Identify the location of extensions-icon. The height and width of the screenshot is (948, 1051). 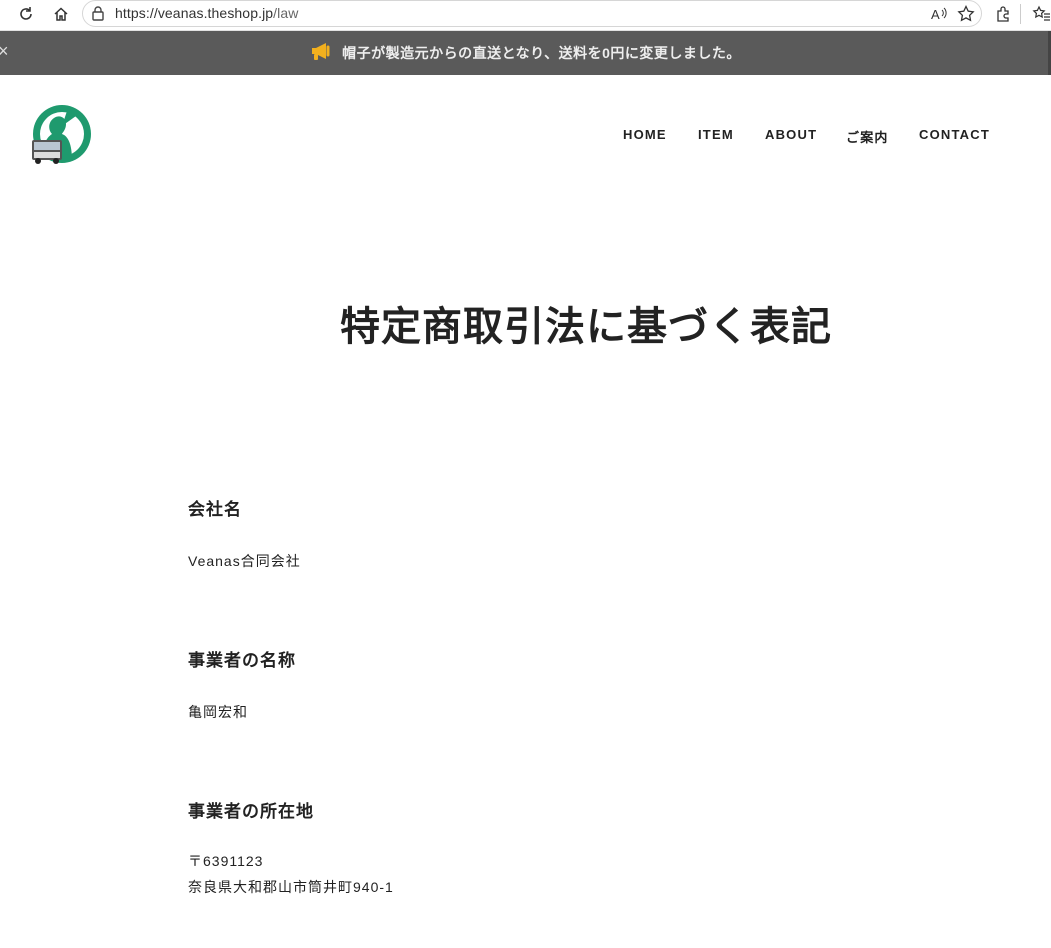
(1004, 14).